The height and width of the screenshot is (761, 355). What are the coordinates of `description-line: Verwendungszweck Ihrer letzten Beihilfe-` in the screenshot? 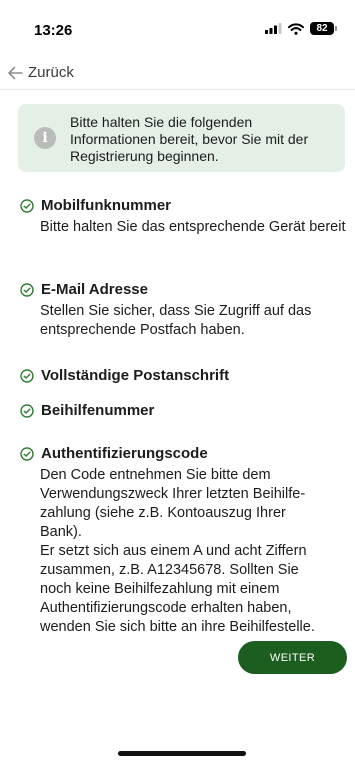 It's located at (173, 494).